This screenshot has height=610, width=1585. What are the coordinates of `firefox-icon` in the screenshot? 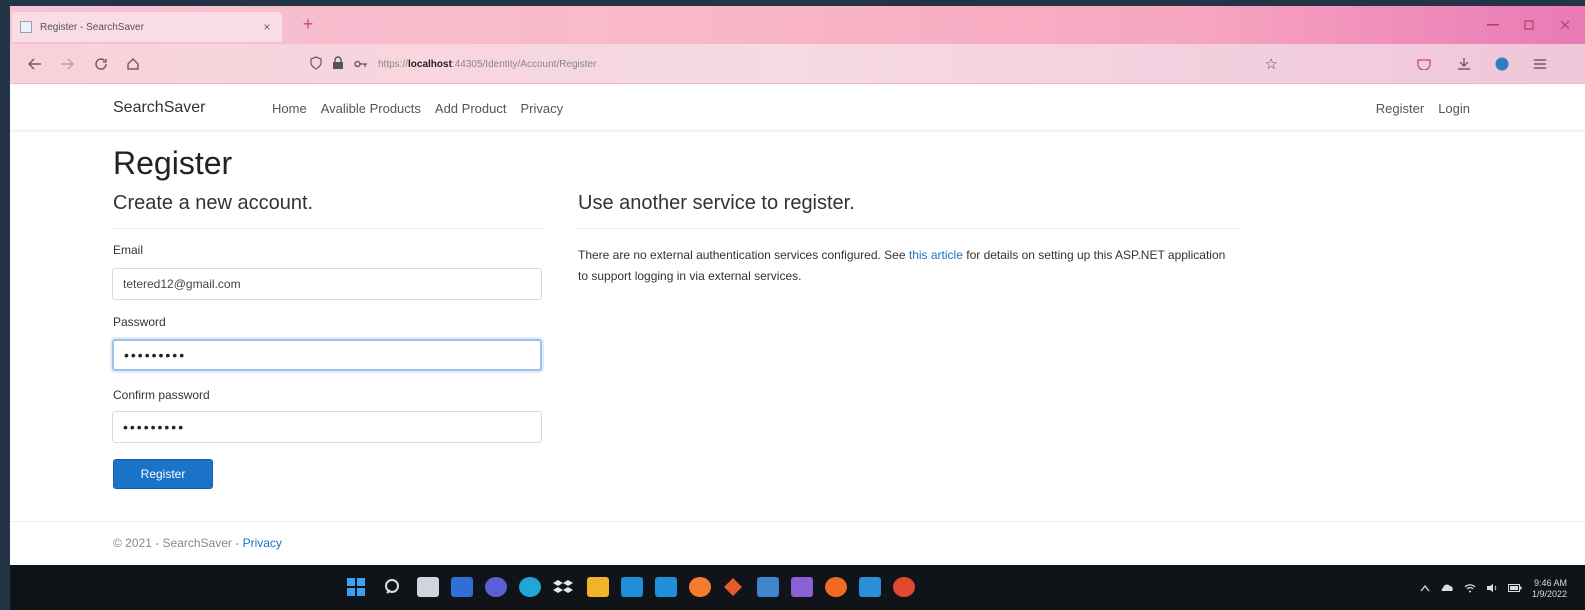 It's located at (700, 587).